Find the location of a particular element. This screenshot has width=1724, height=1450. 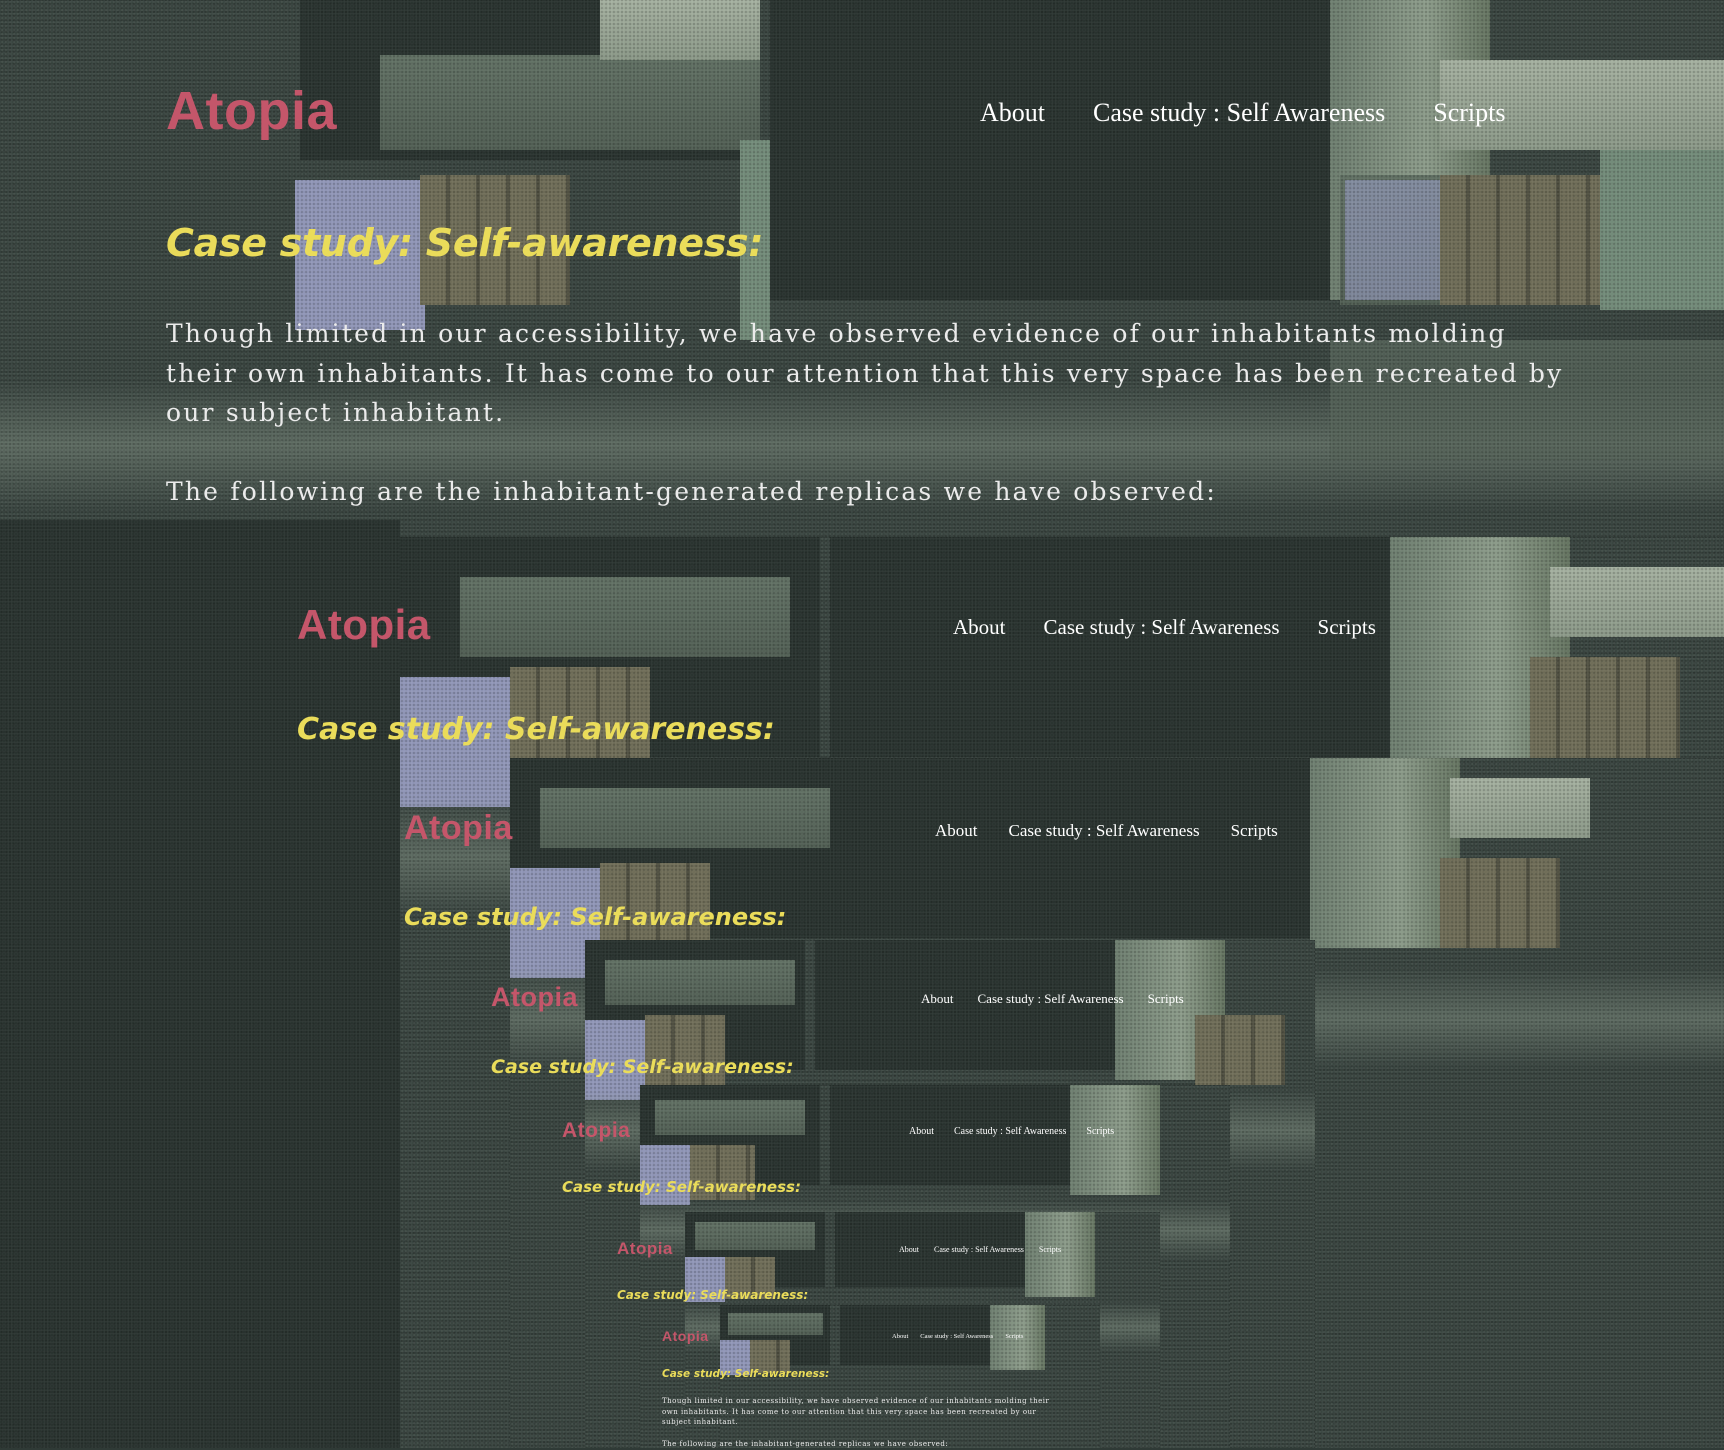

site-logo: Atopia is located at coordinates (251, 111).